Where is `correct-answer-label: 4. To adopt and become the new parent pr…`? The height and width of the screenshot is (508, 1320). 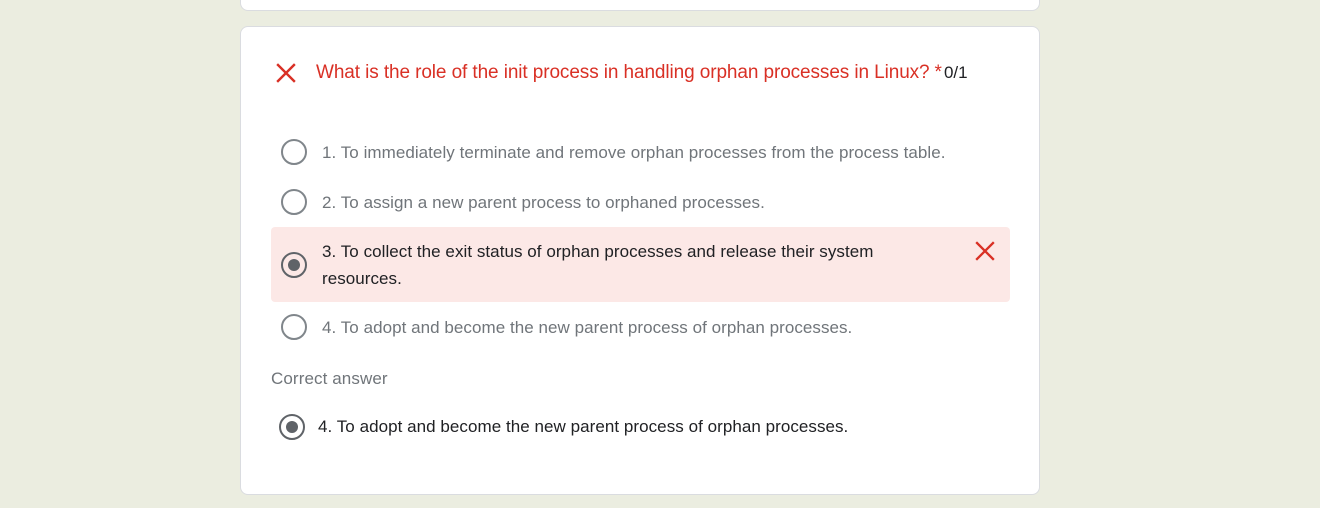 correct-answer-label: 4. To adopt and become the new parent pr… is located at coordinates (583, 426).